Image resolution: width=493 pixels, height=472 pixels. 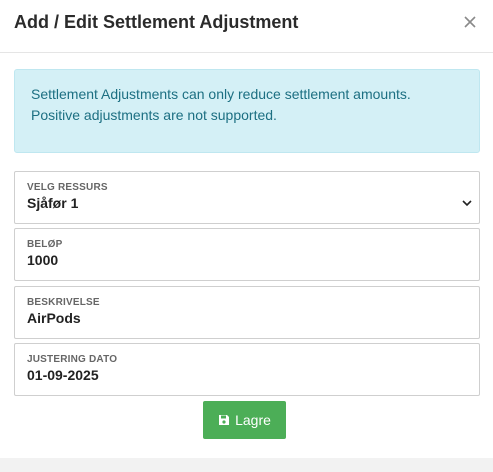 What do you see at coordinates (247, 254) in the screenshot?
I see `amount-field: BELØP 1000` at bounding box center [247, 254].